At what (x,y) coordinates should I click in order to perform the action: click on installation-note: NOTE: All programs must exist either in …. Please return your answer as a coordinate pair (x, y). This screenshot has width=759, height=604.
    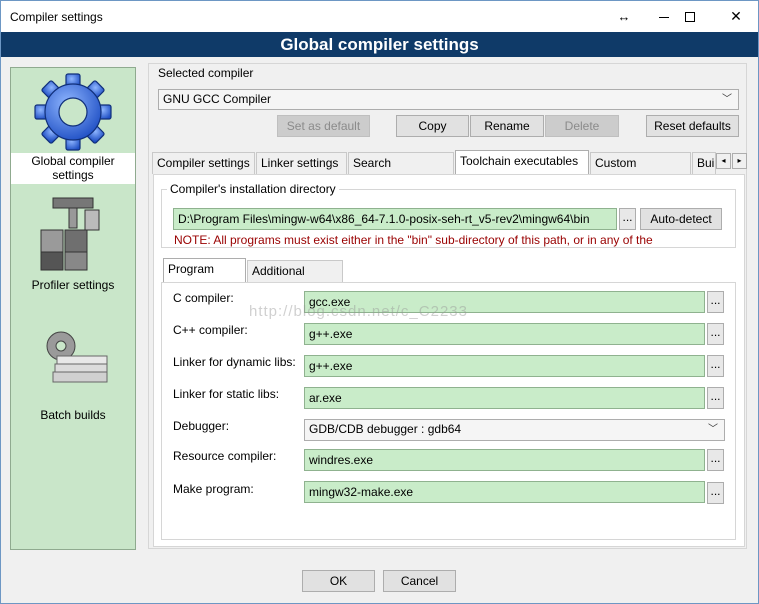
    Looking at the image, I should click on (413, 240).